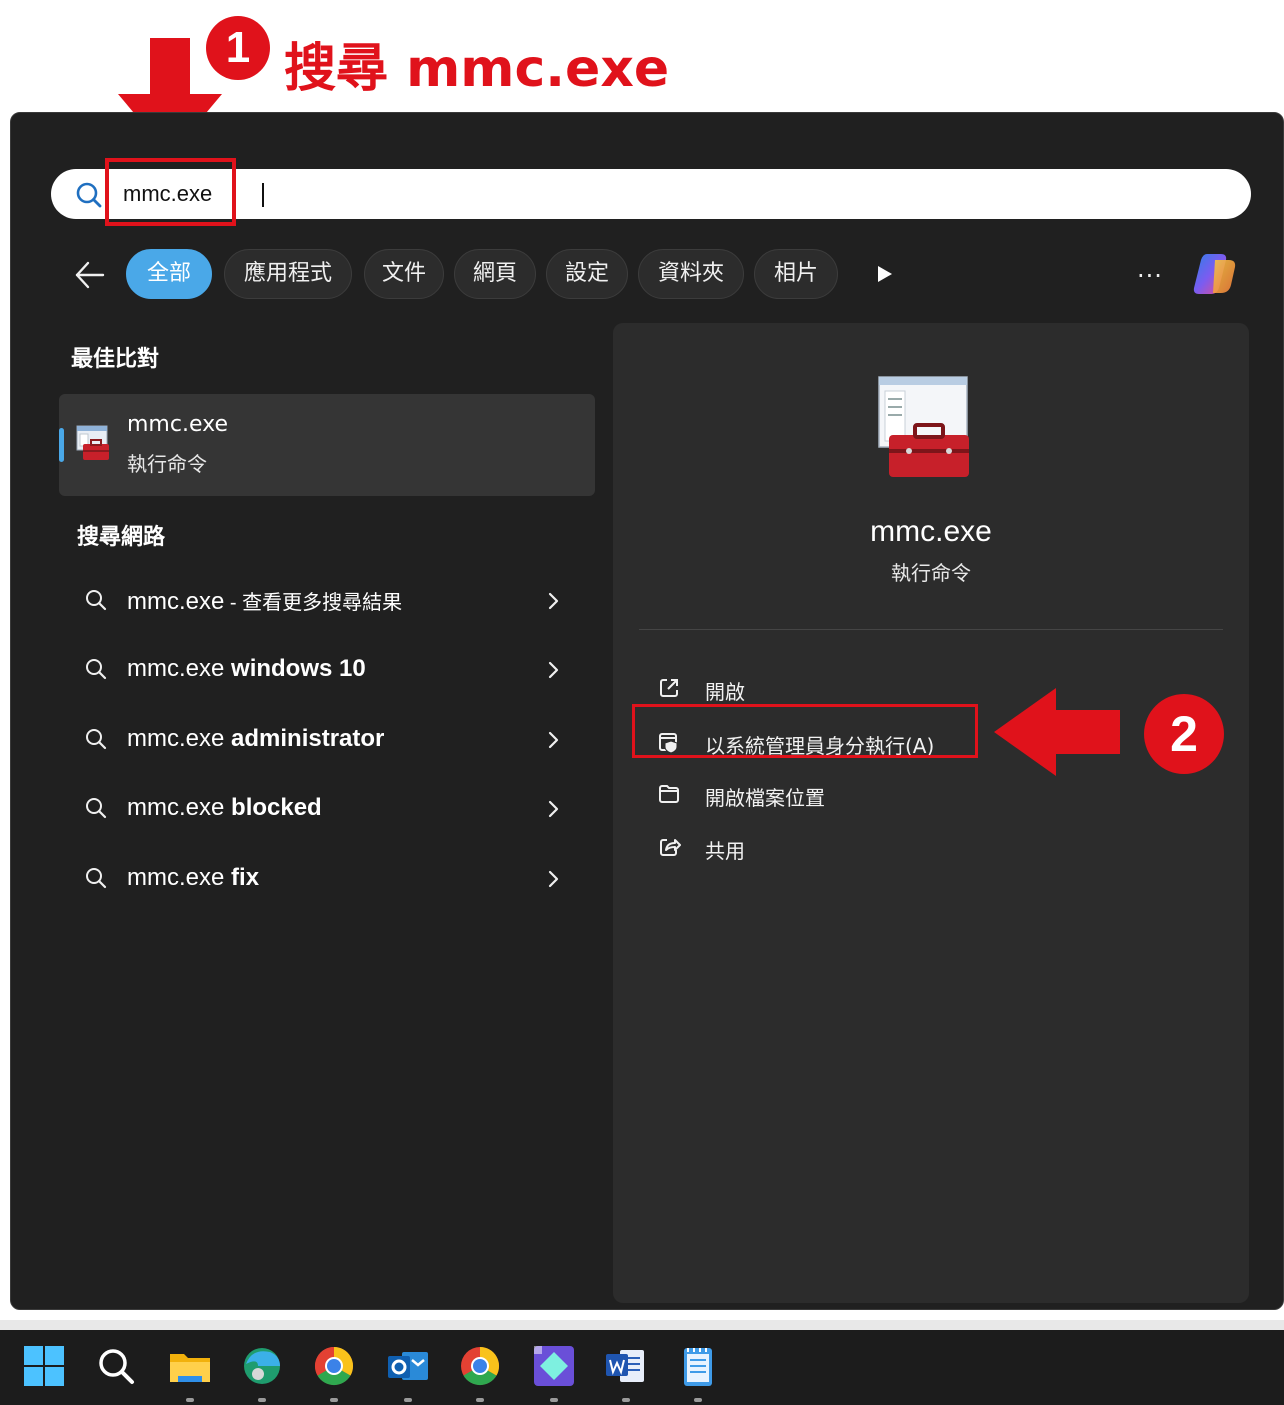 Image resolution: width=1284 pixels, height=1405 pixels. I want to click on chrome-button, so click(334, 1372).